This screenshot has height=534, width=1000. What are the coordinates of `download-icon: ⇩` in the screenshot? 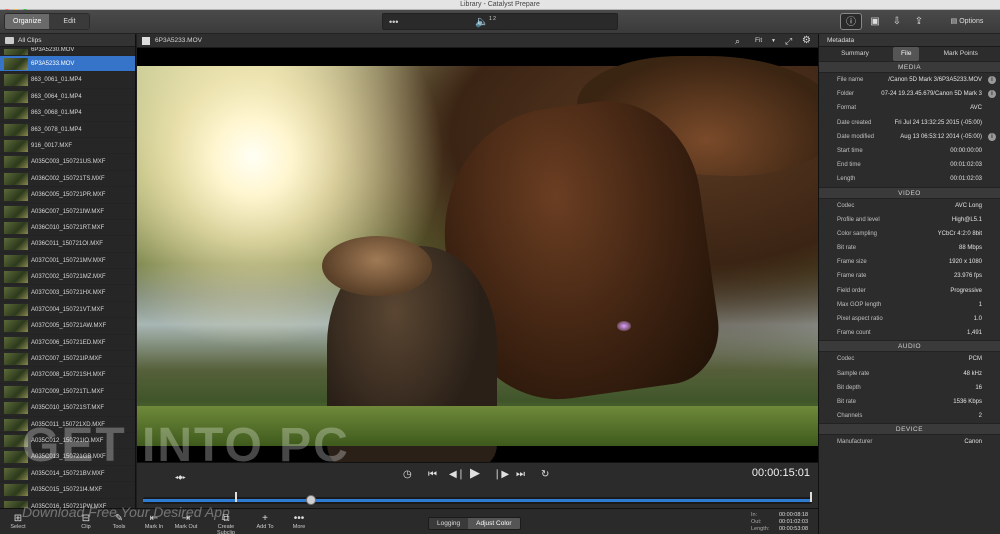 It's located at (897, 21).